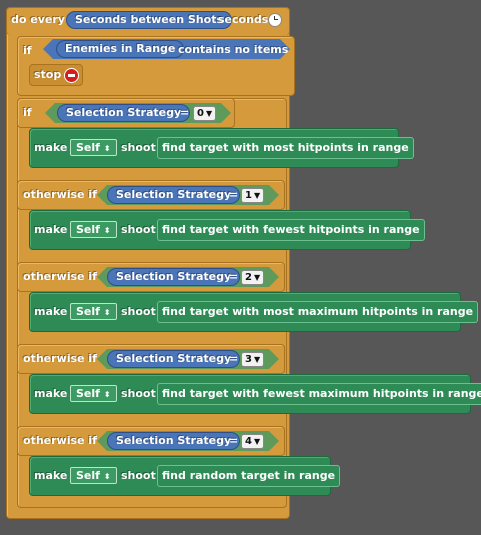  What do you see at coordinates (233, 49) in the screenshot?
I see `contains-no-items-label: contains no items` at bounding box center [233, 49].